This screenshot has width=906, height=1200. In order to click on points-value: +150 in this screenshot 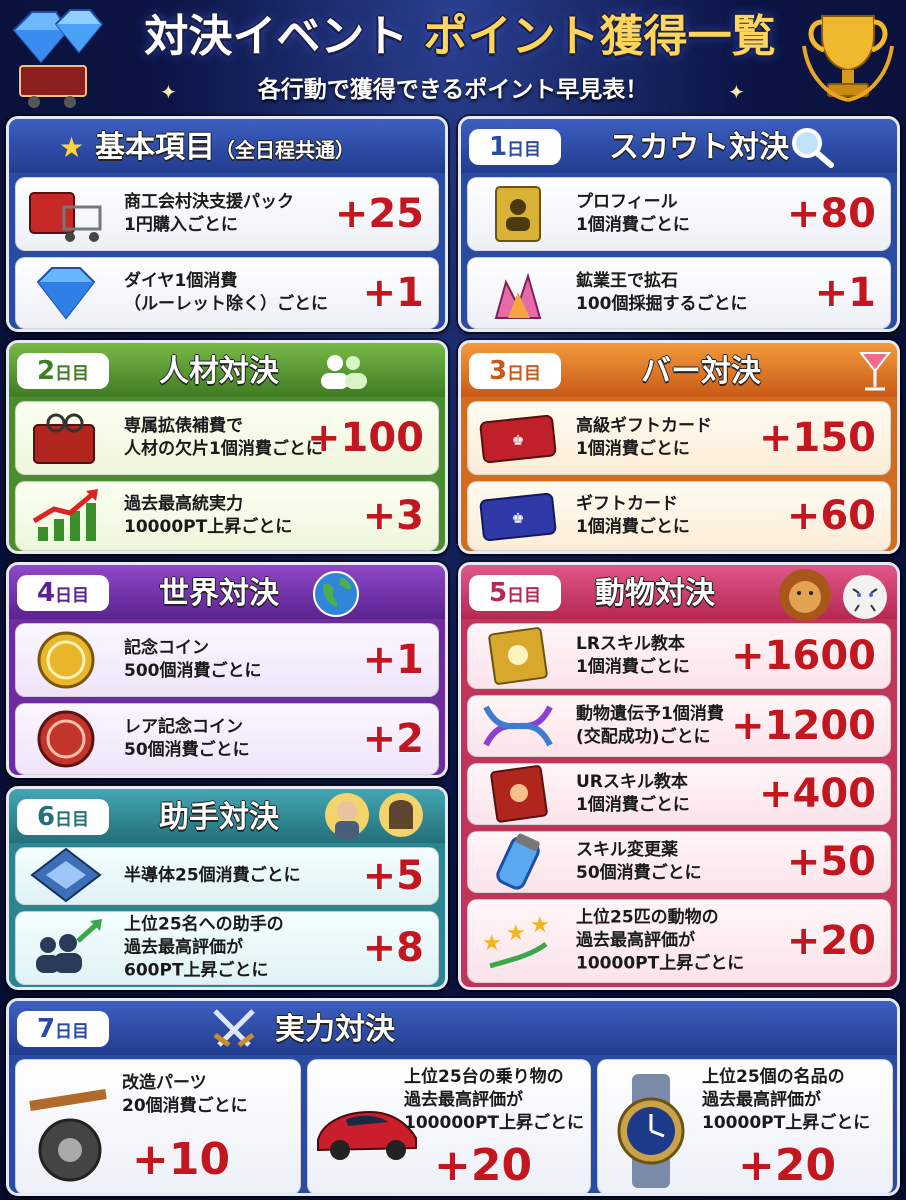, I will do `click(817, 438)`.